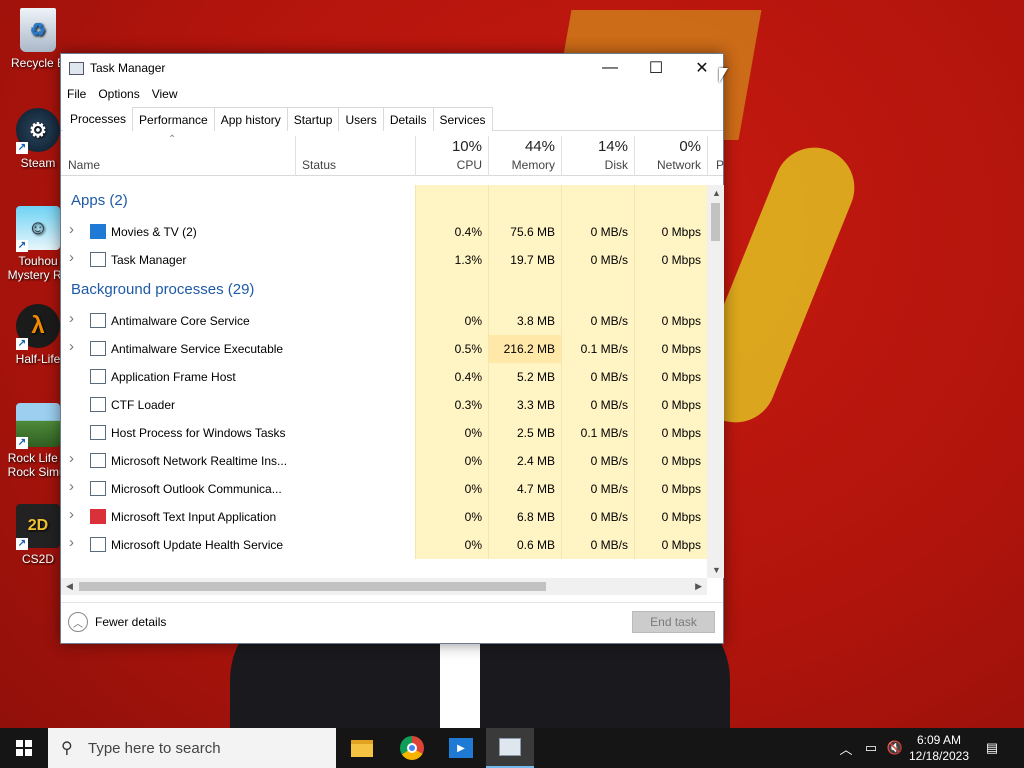 Image resolution: width=1024 pixels, height=768 pixels. What do you see at coordinates (384, 290) in the screenshot?
I see `group-header: Background processes (29)` at bounding box center [384, 290].